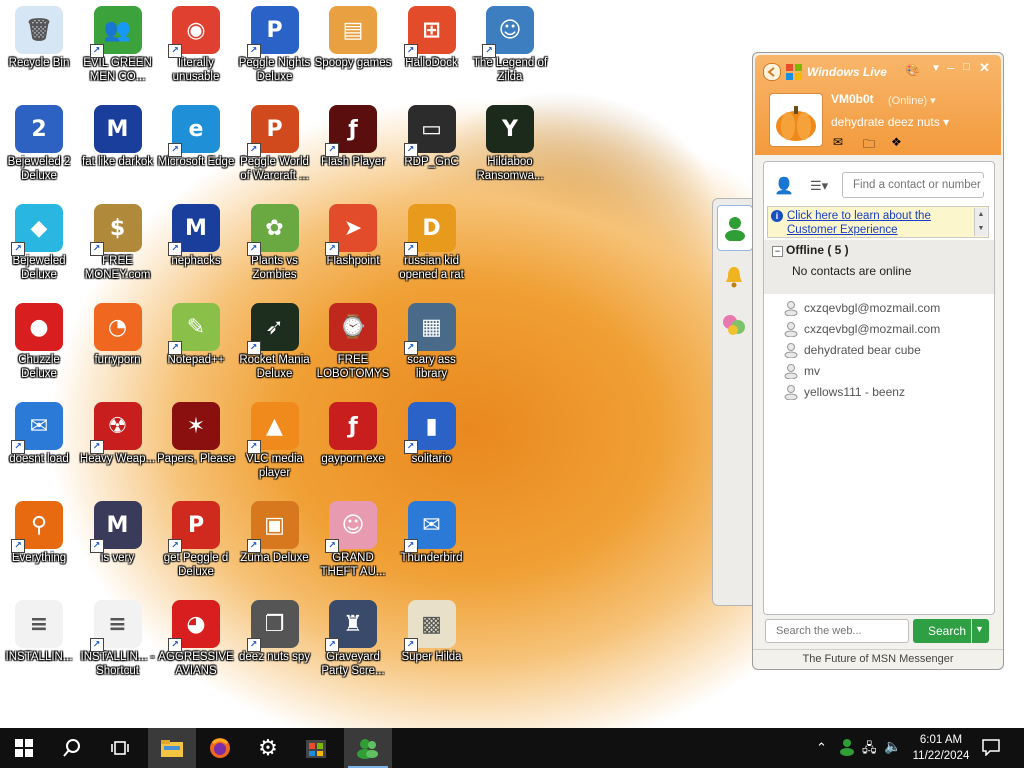  What do you see at coordinates (432, 50) in the screenshot?
I see `desktop-icon: ⊞ ↗ HalloDock` at bounding box center [432, 50].